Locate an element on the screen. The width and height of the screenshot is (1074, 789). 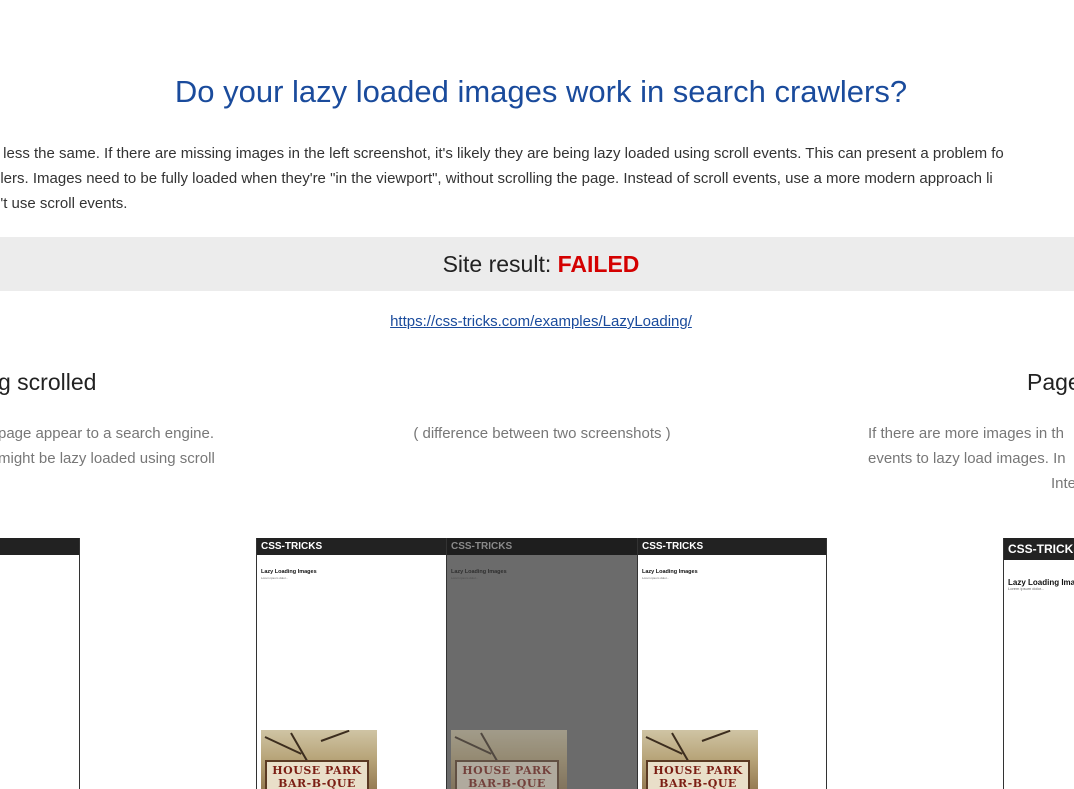
site-result-status: FAILED is located at coordinates (598, 263).